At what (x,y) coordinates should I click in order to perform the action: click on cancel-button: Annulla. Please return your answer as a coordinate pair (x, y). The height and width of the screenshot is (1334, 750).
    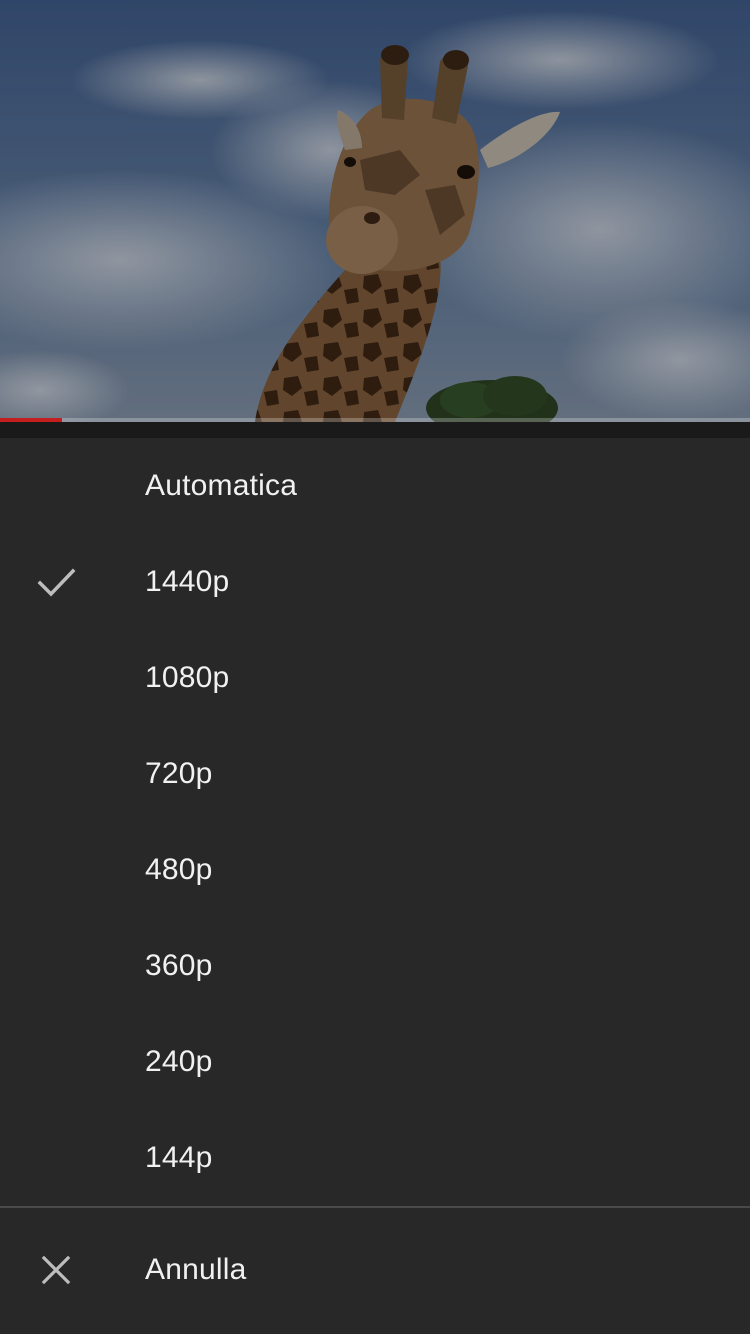
    Looking at the image, I should click on (375, 1270).